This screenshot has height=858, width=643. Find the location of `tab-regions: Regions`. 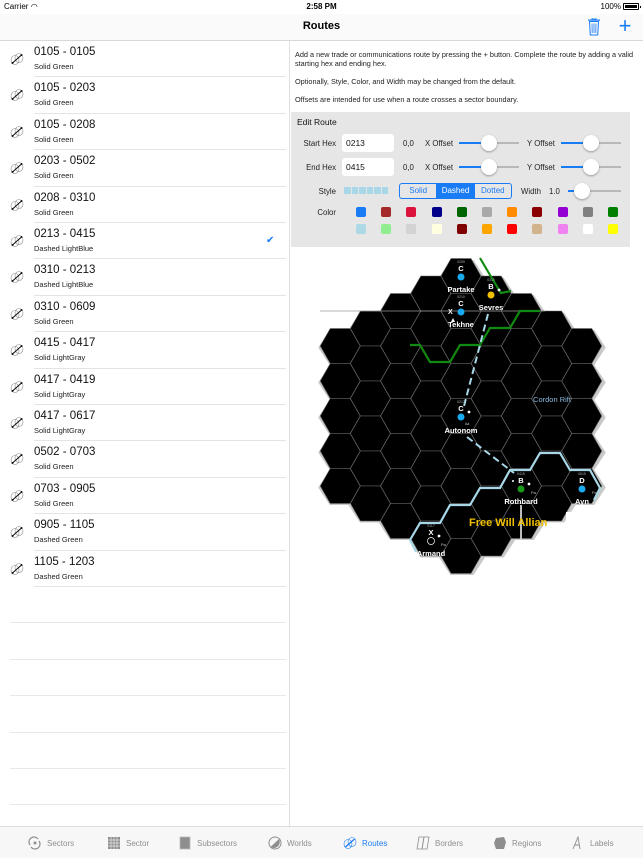

tab-regions: Regions is located at coordinates (517, 843).